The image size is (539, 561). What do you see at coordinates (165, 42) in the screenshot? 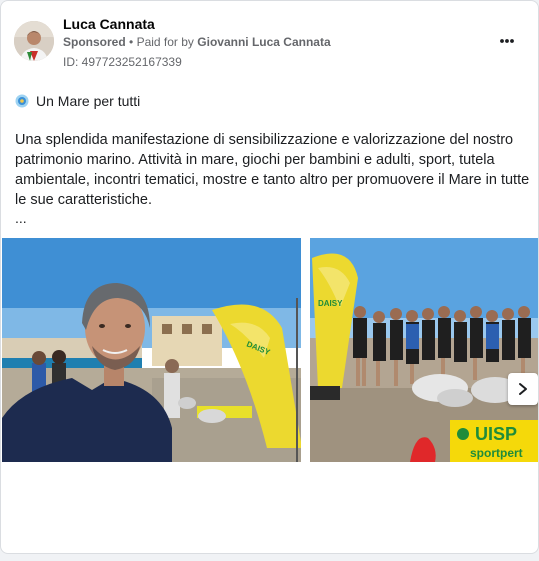
I see `paid-for-prefix: Paid for by` at bounding box center [165, 42].